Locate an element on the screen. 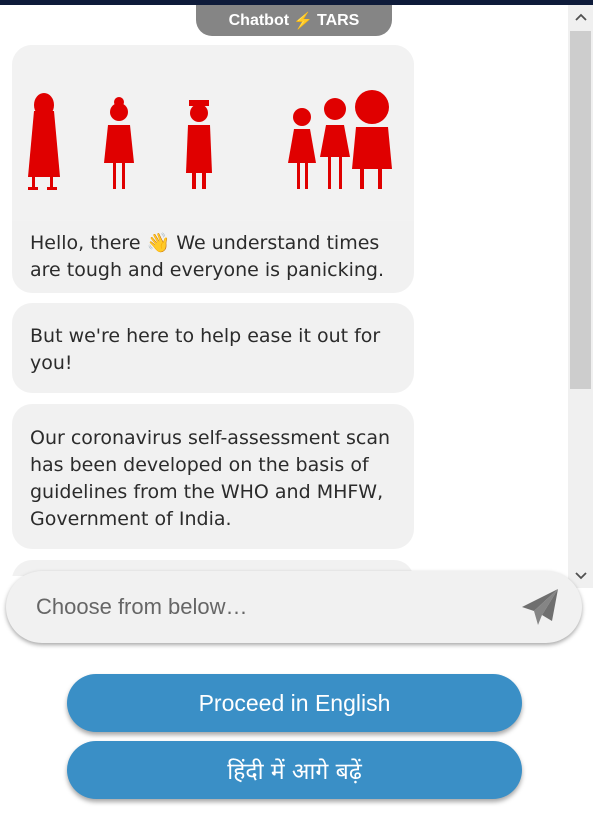  badge-label-tars: TARS is located at coordinates (338, 20).